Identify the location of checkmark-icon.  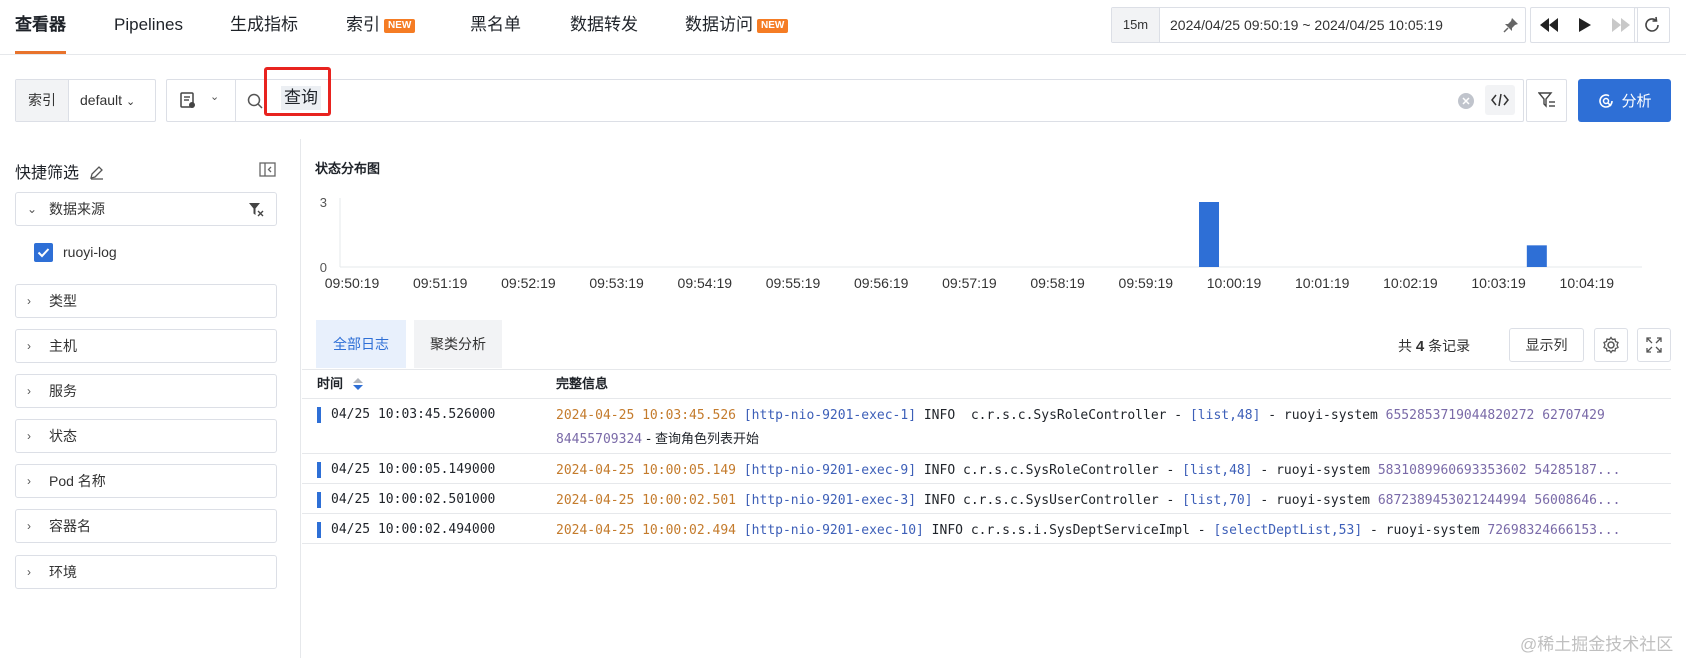
(43, 253).